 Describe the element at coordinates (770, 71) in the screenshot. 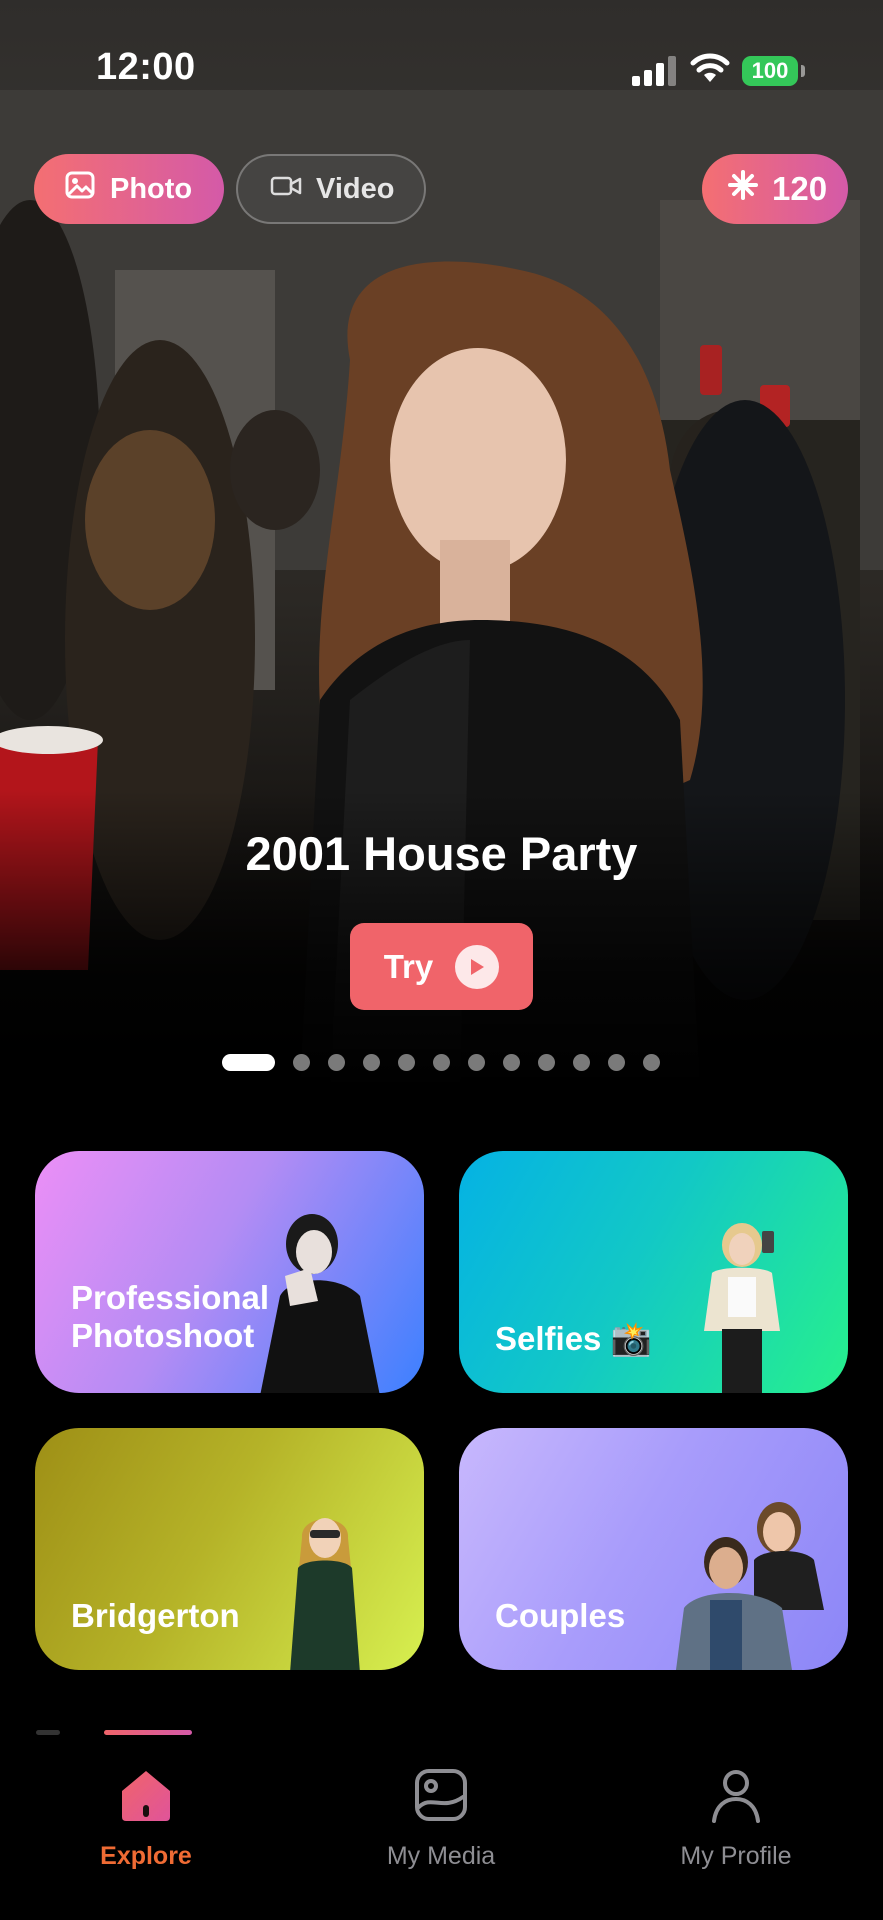

I see `battery-indicator: 100` at that location.